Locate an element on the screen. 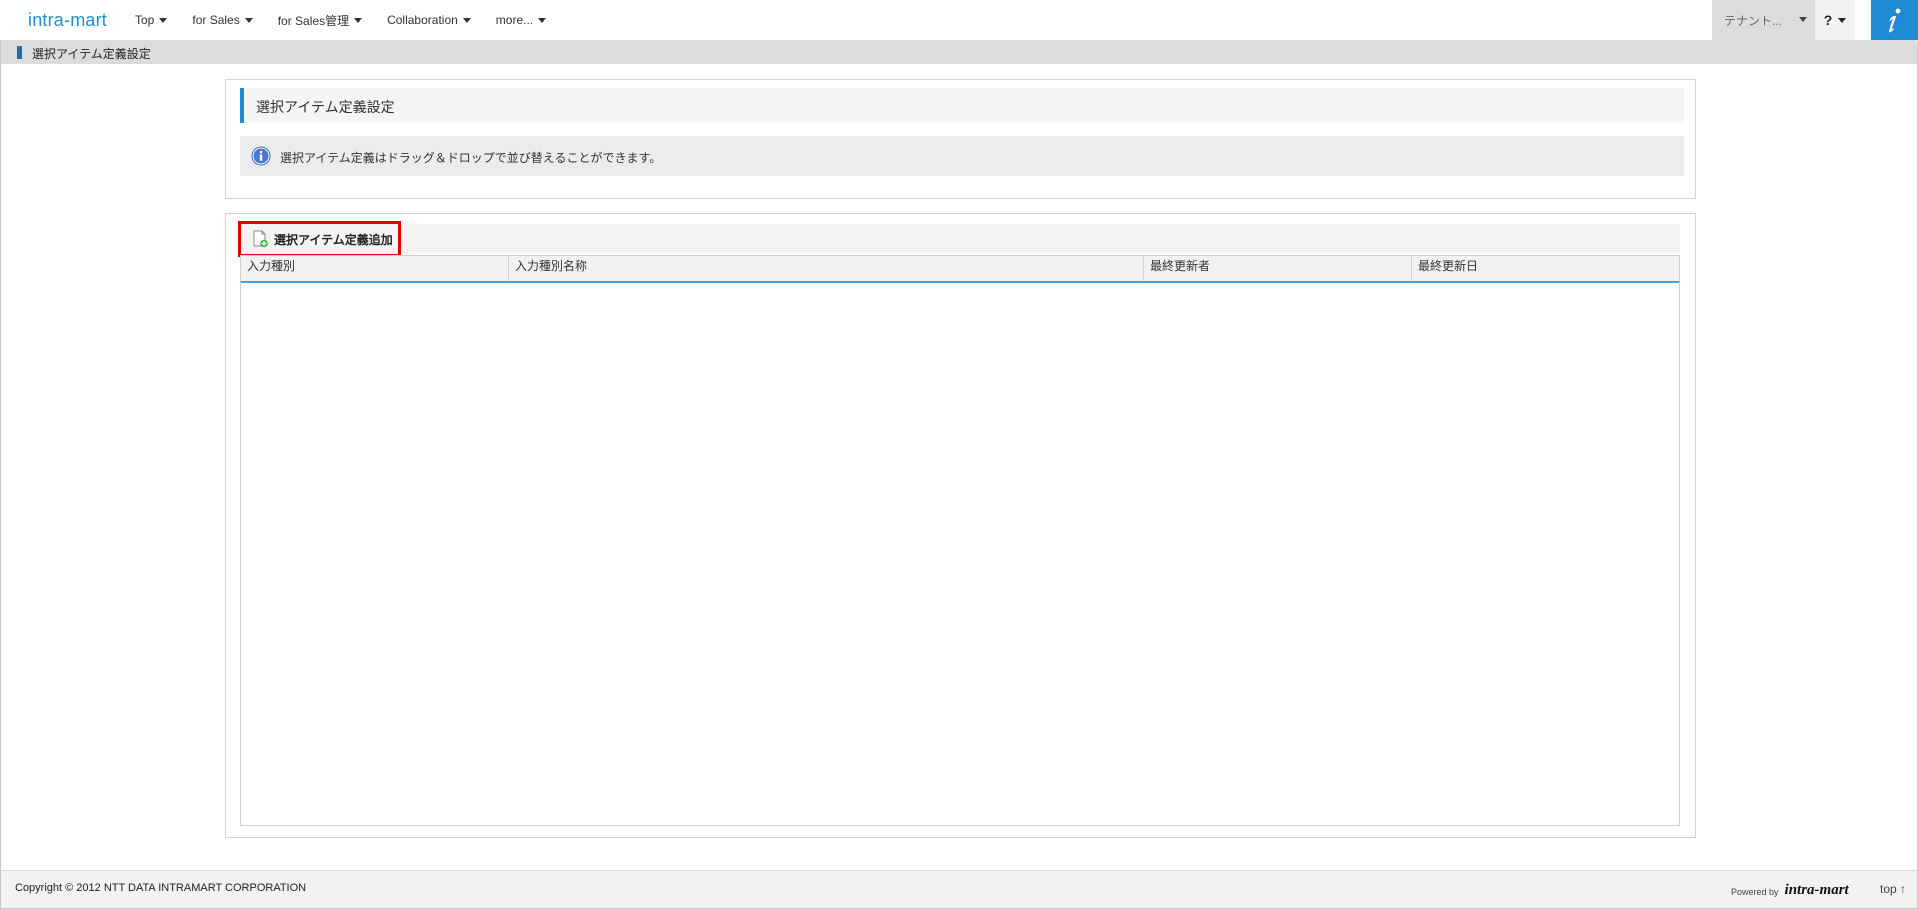  add-selection-item-button: 選択アイテム定義追加 is located at coordinates (319, 239).